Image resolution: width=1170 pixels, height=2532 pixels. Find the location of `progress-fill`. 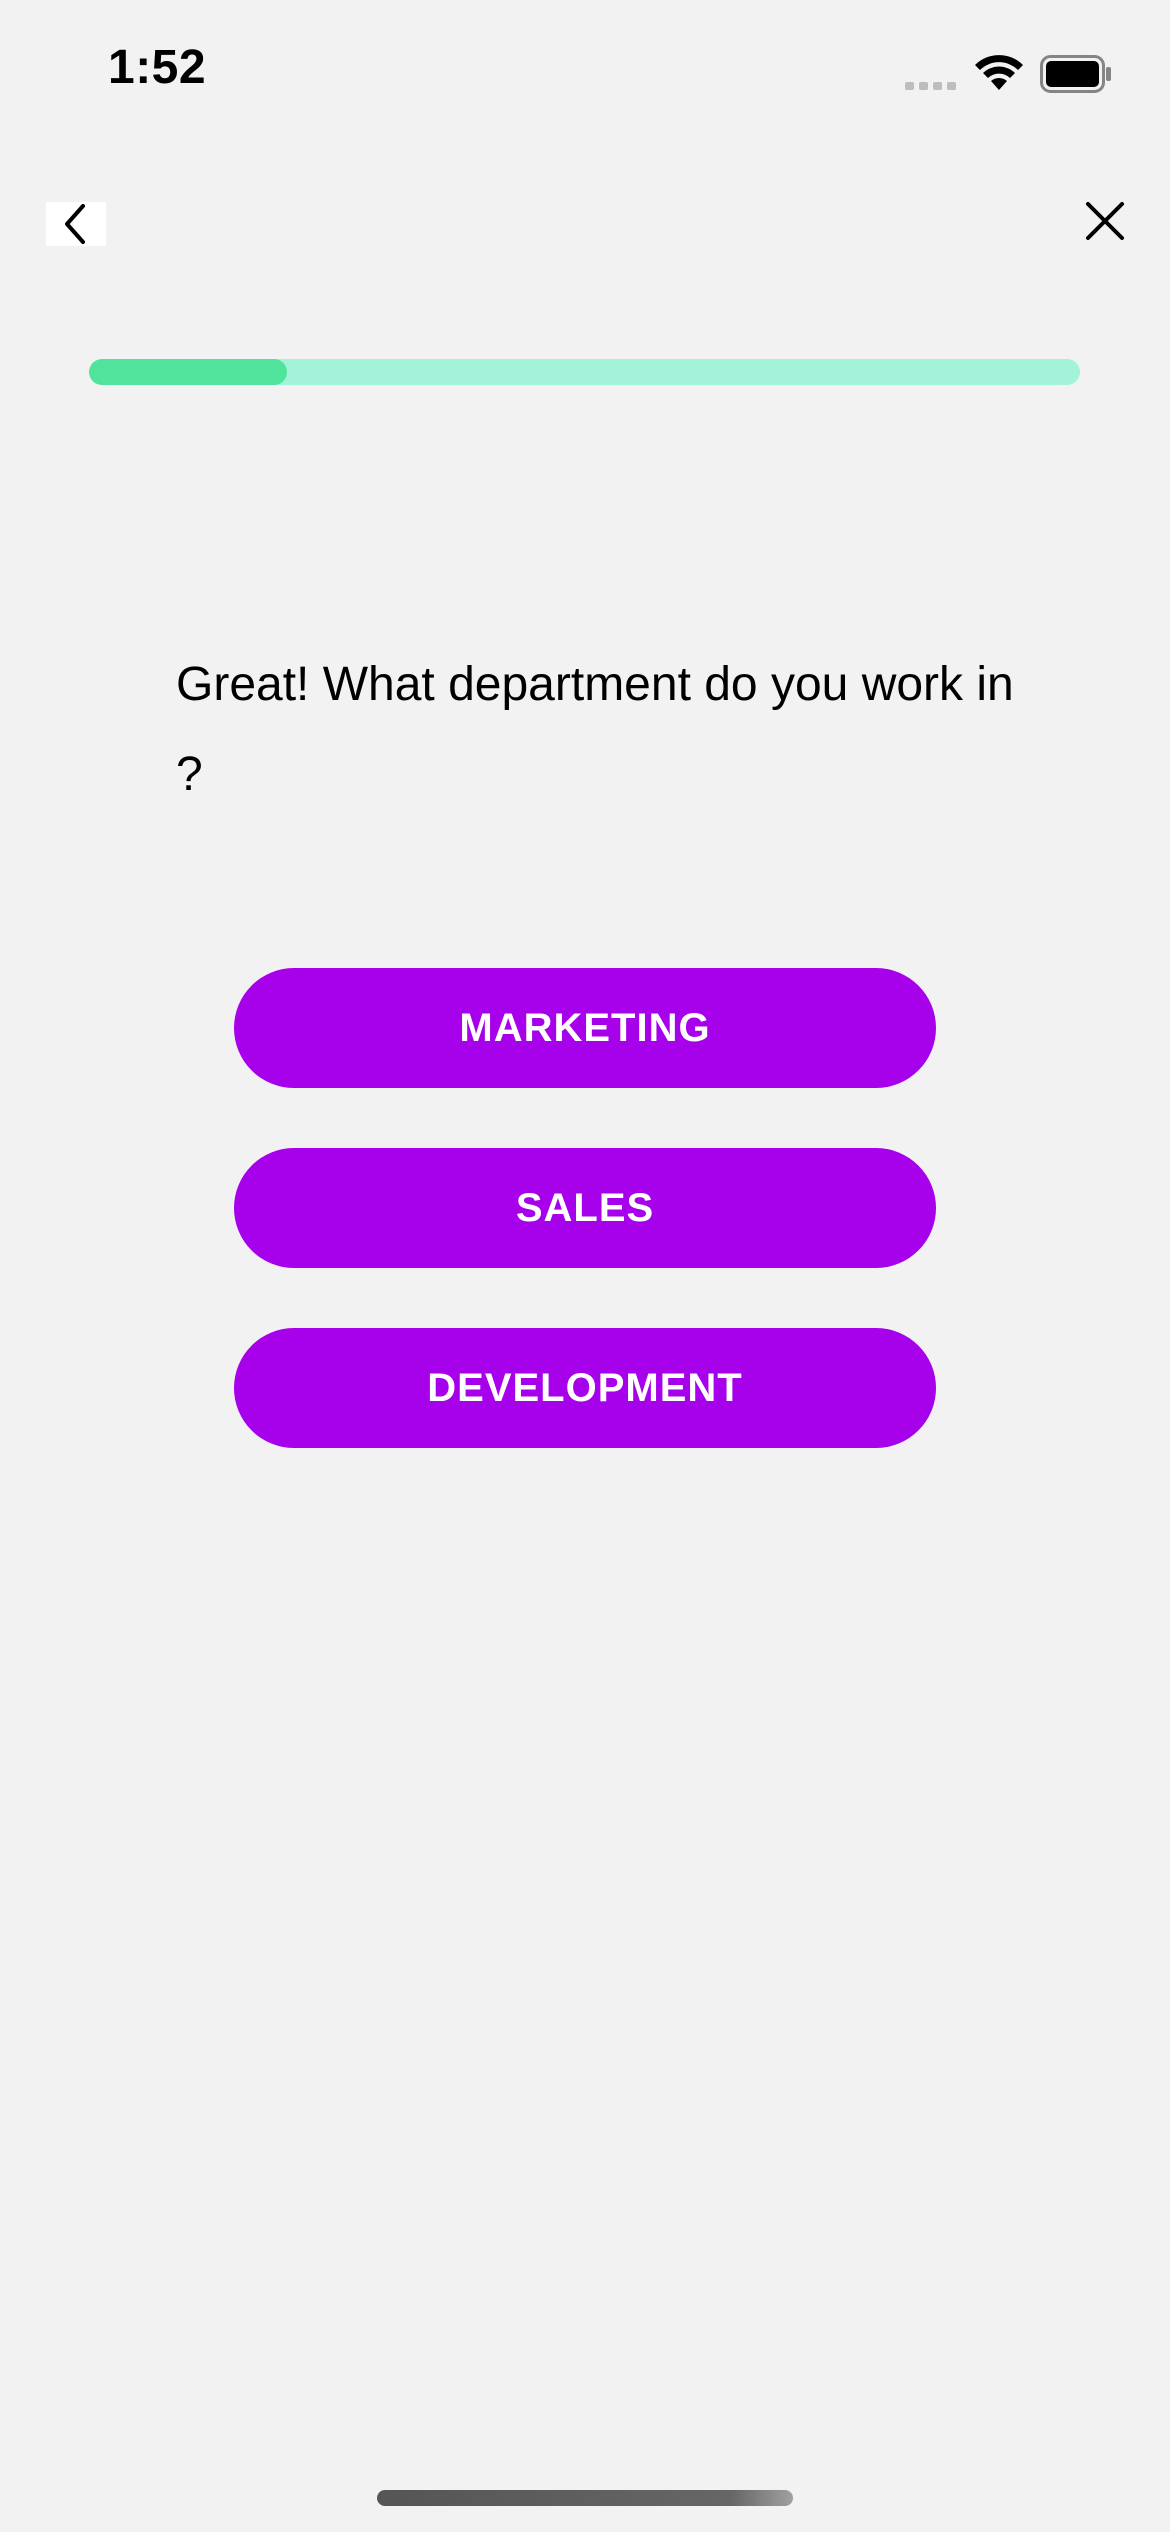

progress-fill is located at coordinates (188, 372).